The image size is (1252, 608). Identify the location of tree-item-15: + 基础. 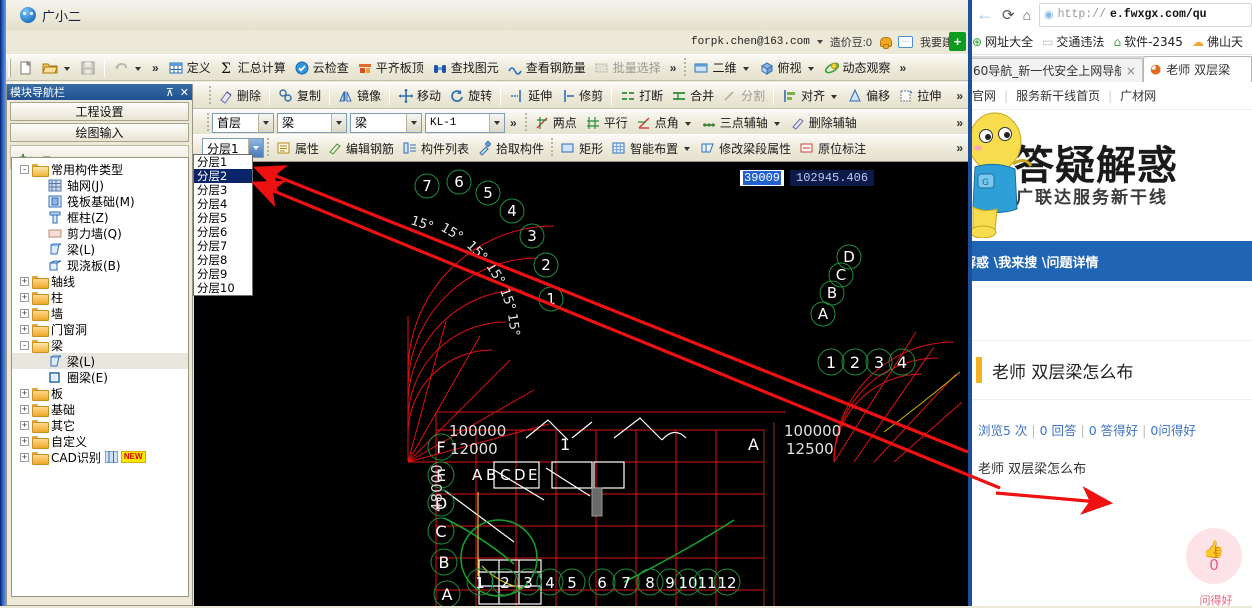
(100, 409).